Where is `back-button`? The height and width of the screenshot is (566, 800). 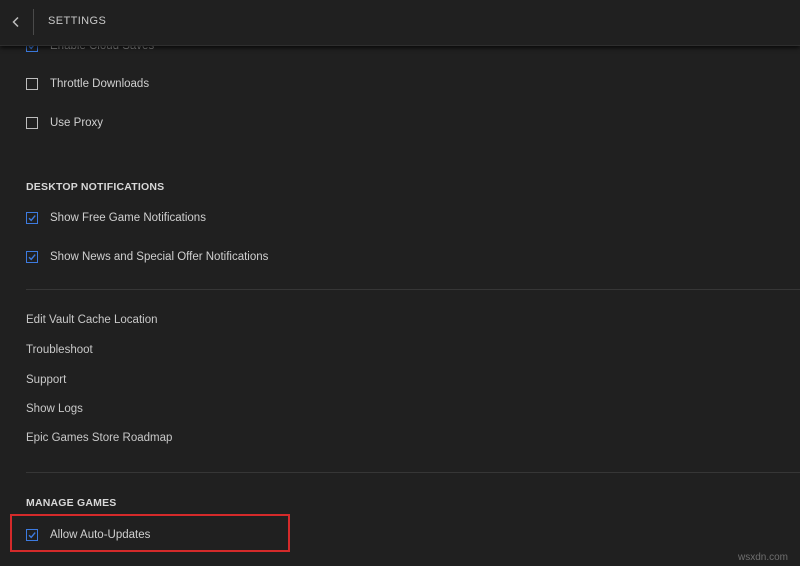
back-button is located at coordinates (16, 22).